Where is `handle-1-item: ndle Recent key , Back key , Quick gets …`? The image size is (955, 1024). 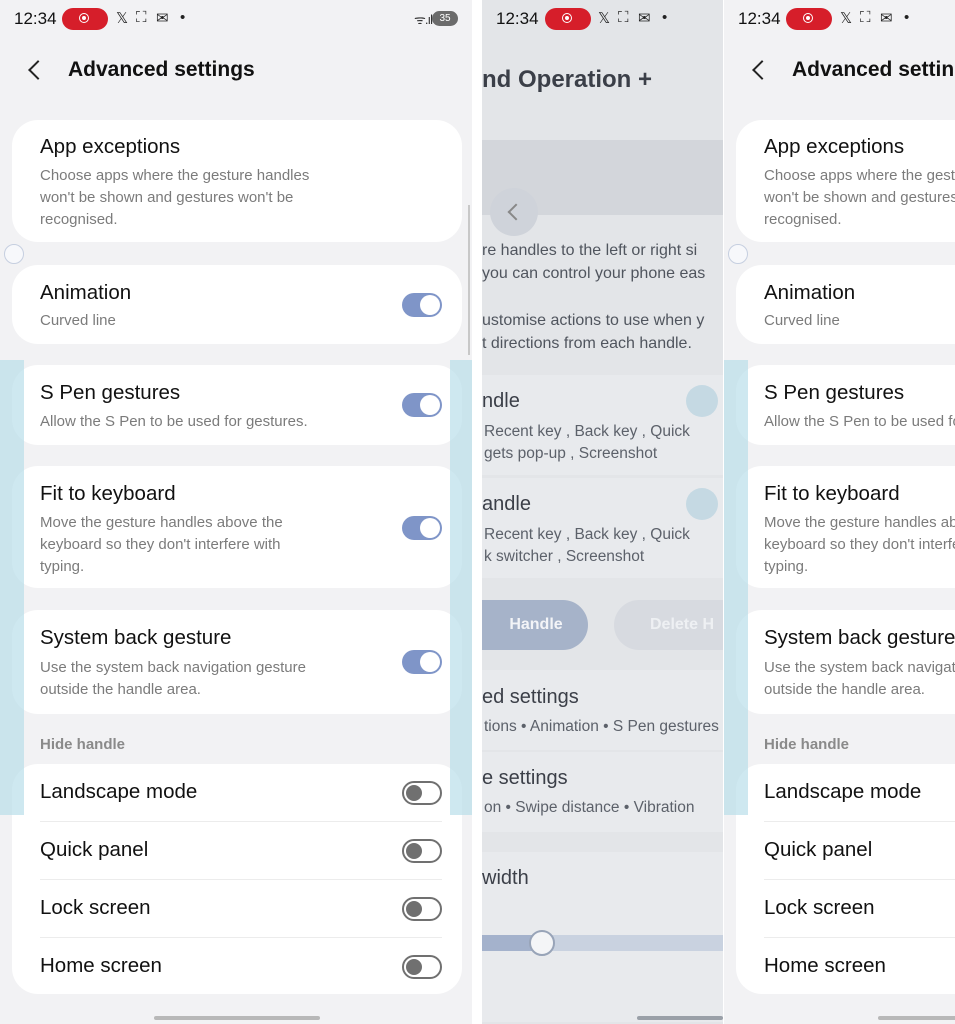
handle-1-item: ndle Recent key , Back key , Quick gets … is located at coordinates (602, 425).